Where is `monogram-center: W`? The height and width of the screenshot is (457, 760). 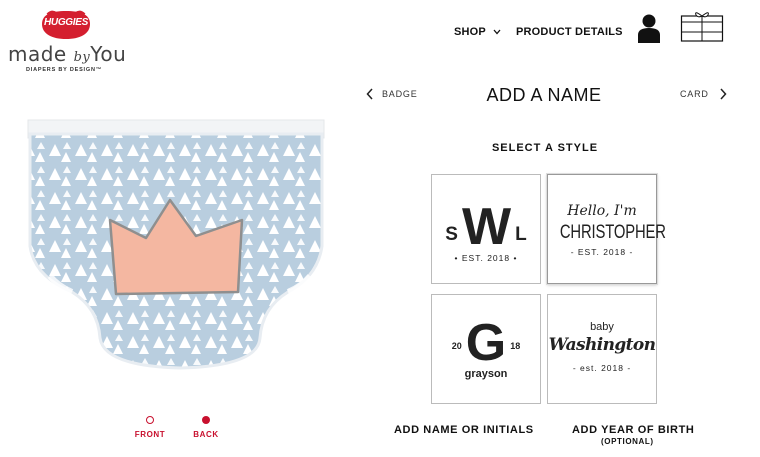 monogram-center: W is located at coordinates (486, 227).